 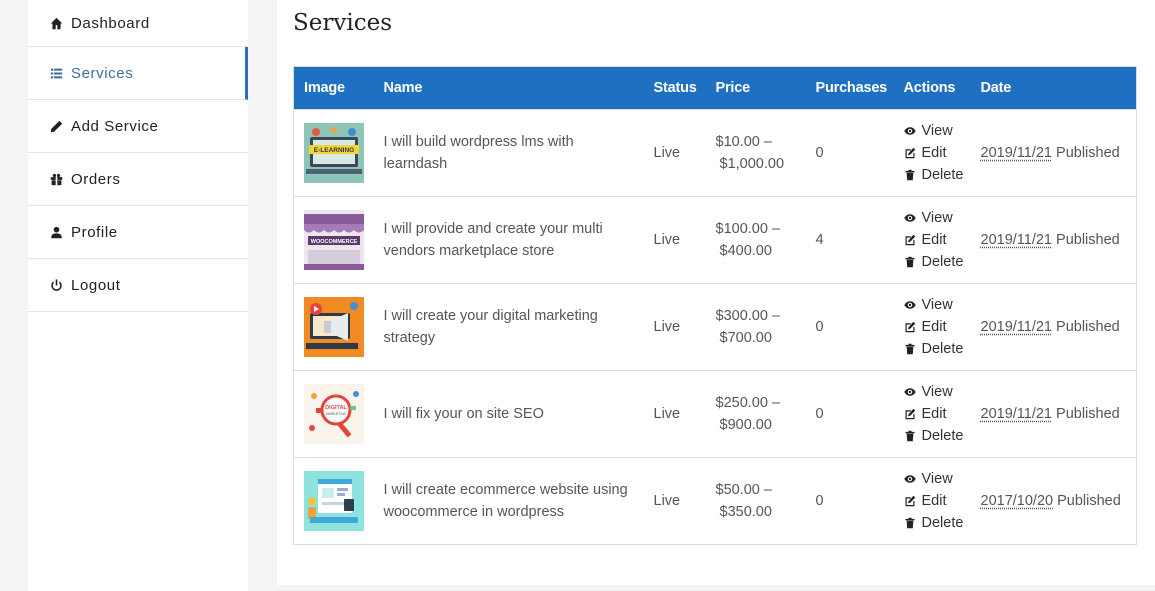 I want to click on service-thumbnail-elearning: E-LEARNING, so click(x=334, y=153).